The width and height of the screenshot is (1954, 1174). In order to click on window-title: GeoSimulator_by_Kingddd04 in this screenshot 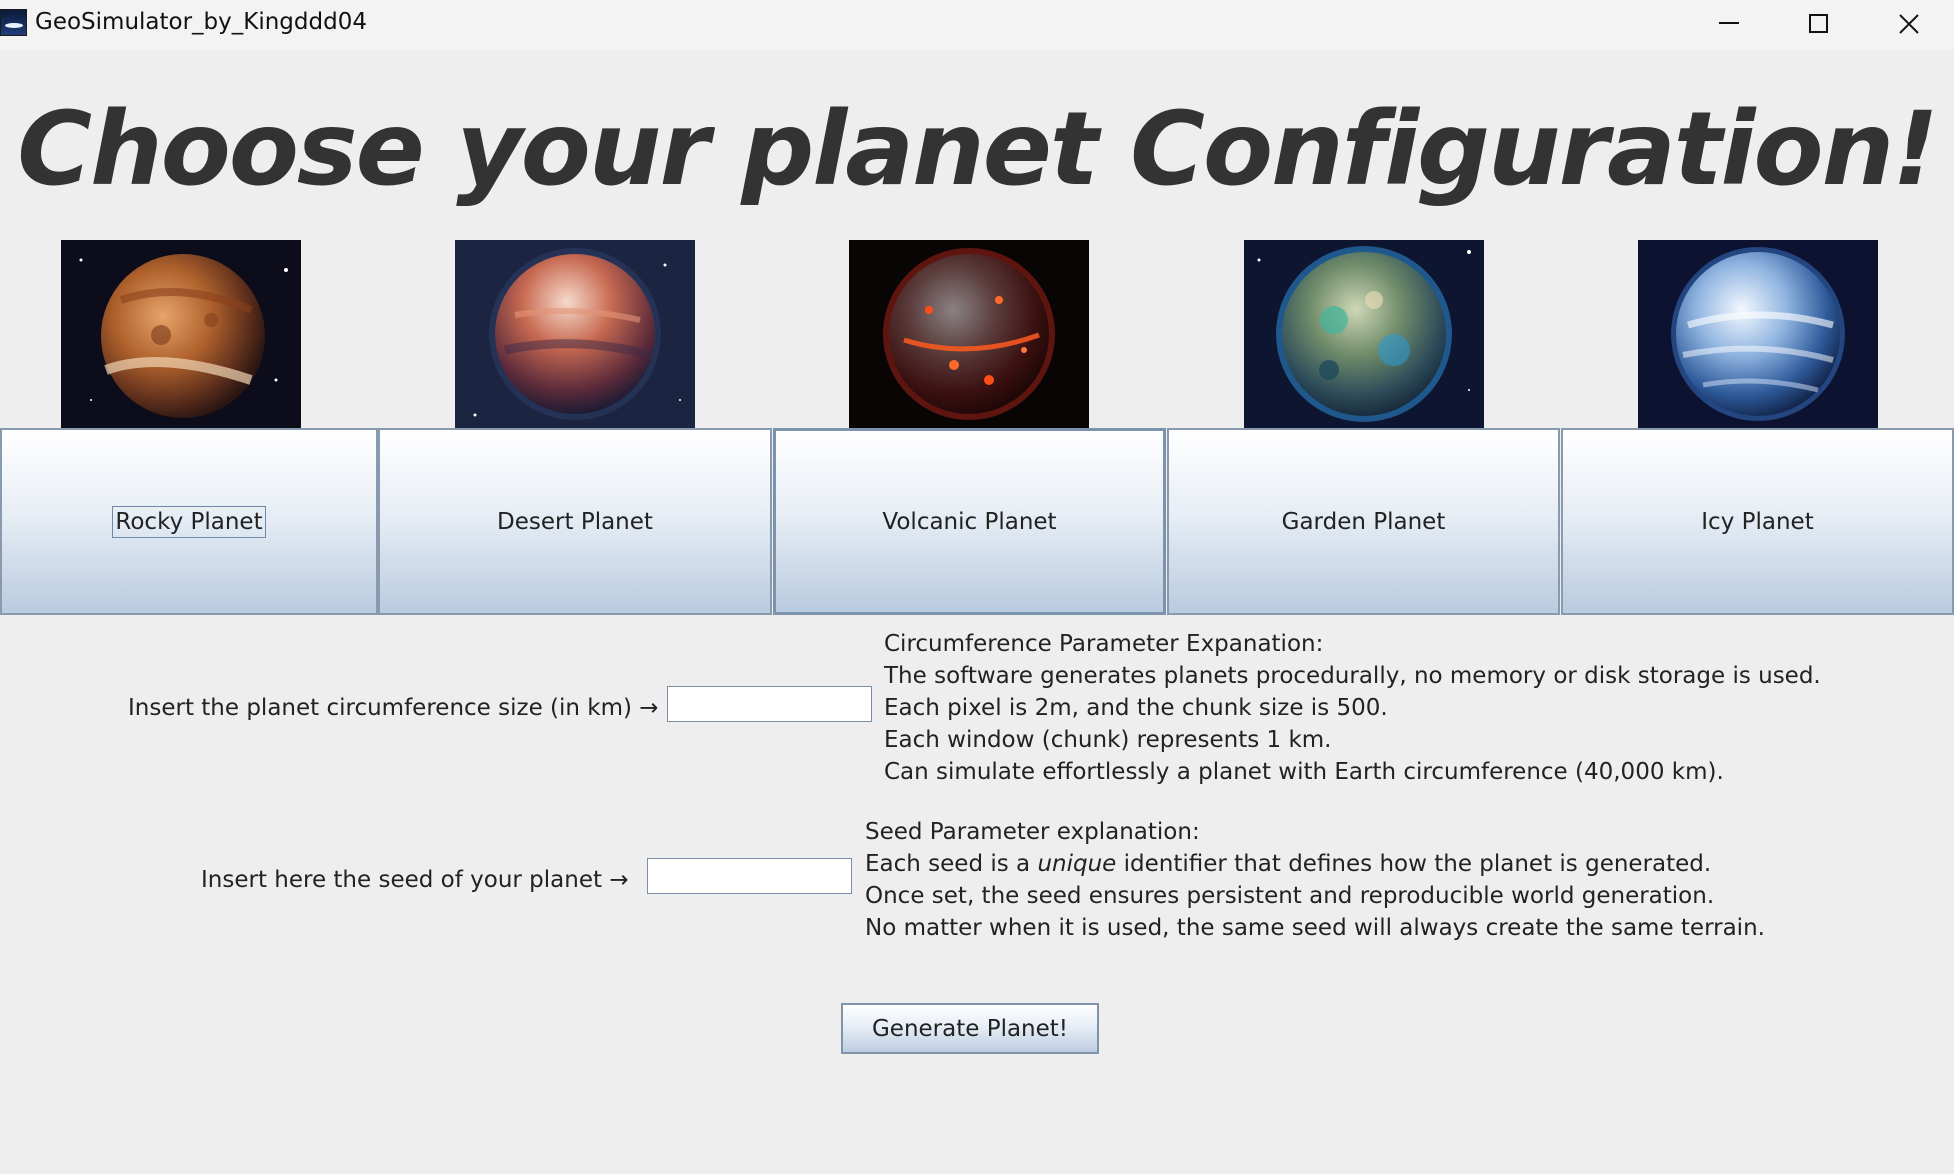, I will do `click(201, 22)`.